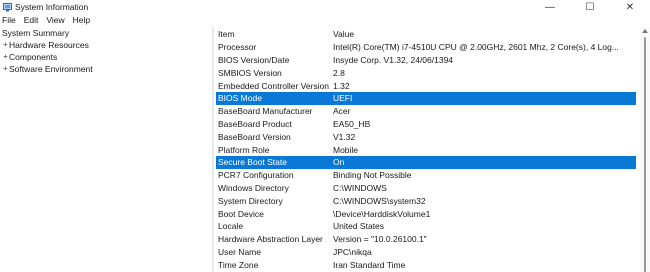 The width and height of the screenshot is (650, 272). What do you see at coordinates (426, 264) in the screenshot?
I see `table-row: Time Zone Iran Standard Time` at bounding box center [426, 264].